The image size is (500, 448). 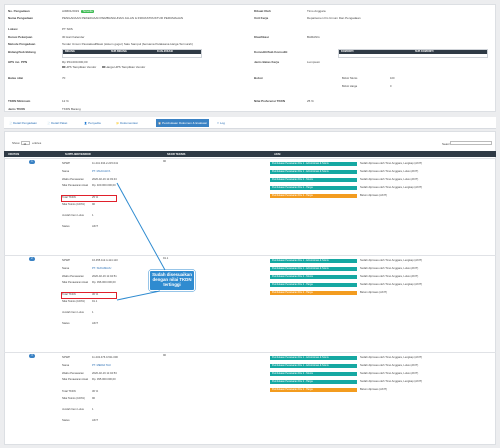 I want to click on col-supplier: SUPPLIER/VENDOR, so click(x=78, y=154).